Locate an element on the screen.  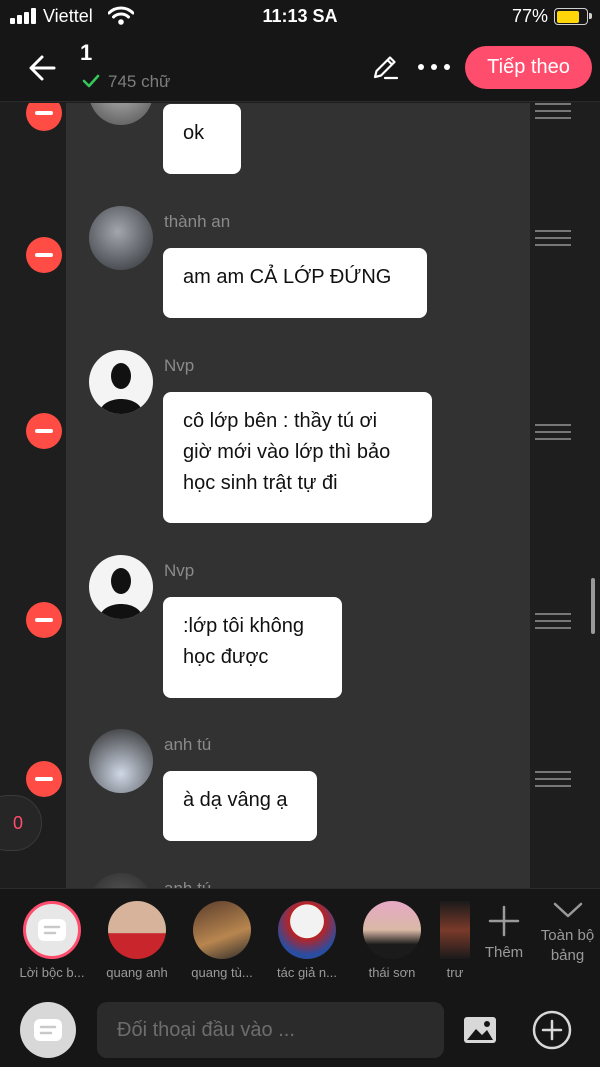
status-bar: Viettel 11:13 SA 77% is located at coordinates (300, 17).